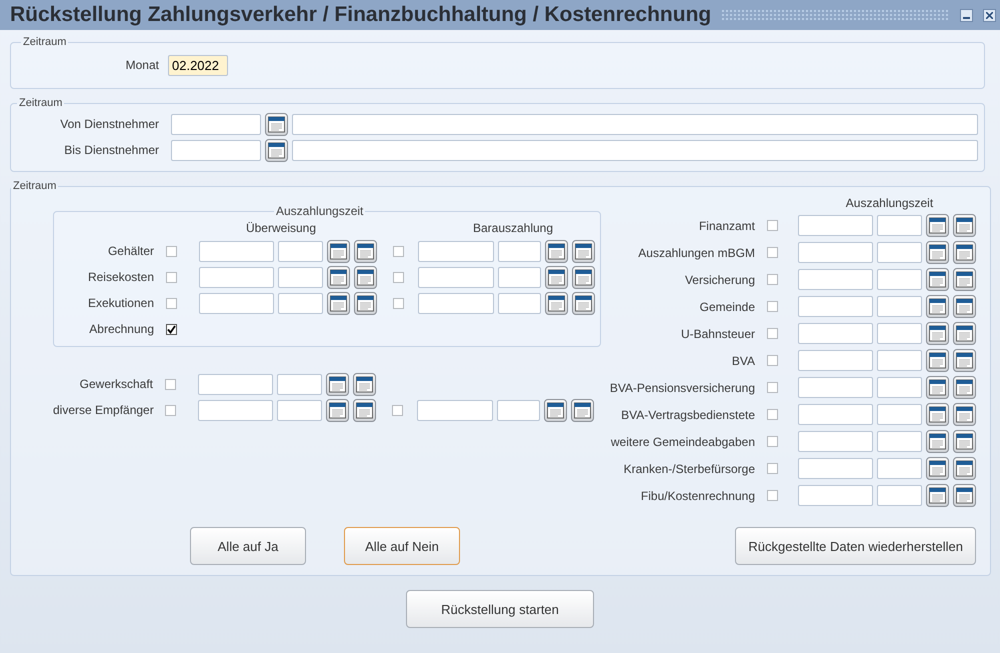 The width and height of the screenshot is (1000, 653). I want to click on action-button: Rückgestellte Daten wiederherstellen, so click(855, 546).